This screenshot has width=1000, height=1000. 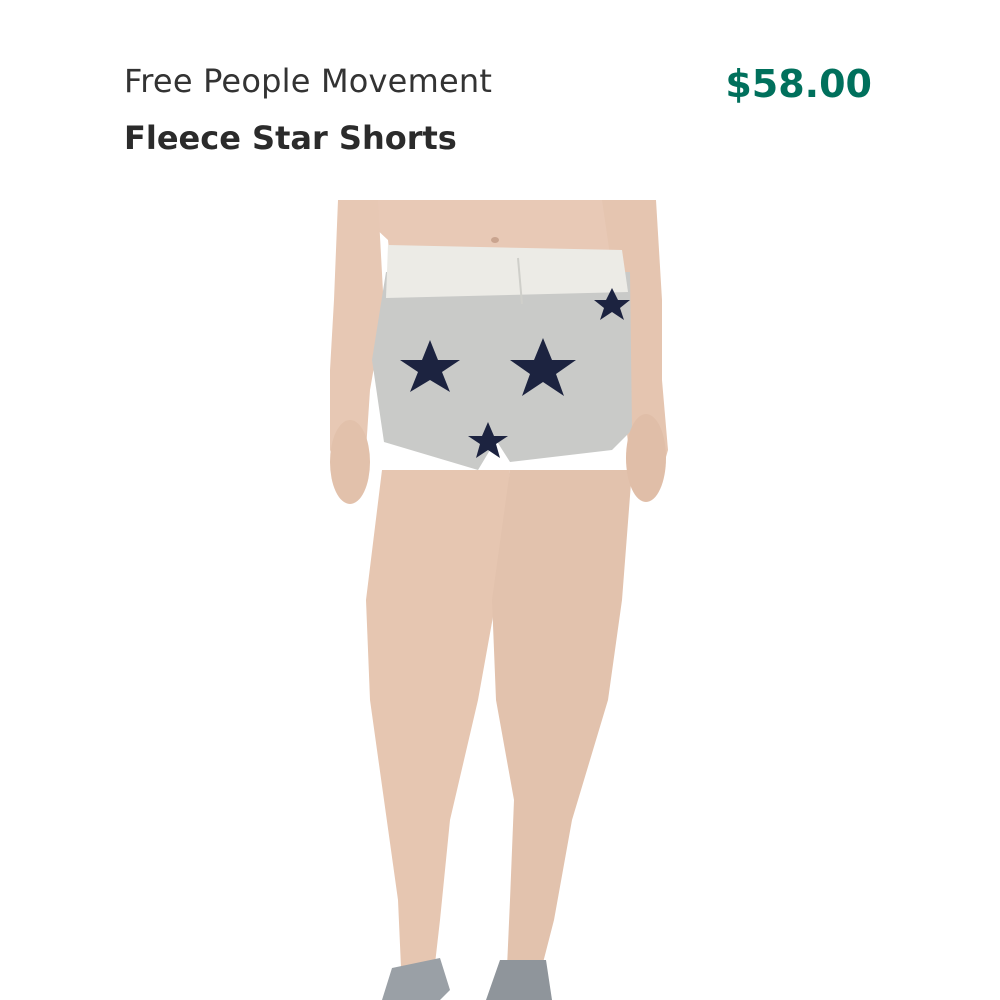 I want to click on model-left-shoe, so click(x=416, y=979).